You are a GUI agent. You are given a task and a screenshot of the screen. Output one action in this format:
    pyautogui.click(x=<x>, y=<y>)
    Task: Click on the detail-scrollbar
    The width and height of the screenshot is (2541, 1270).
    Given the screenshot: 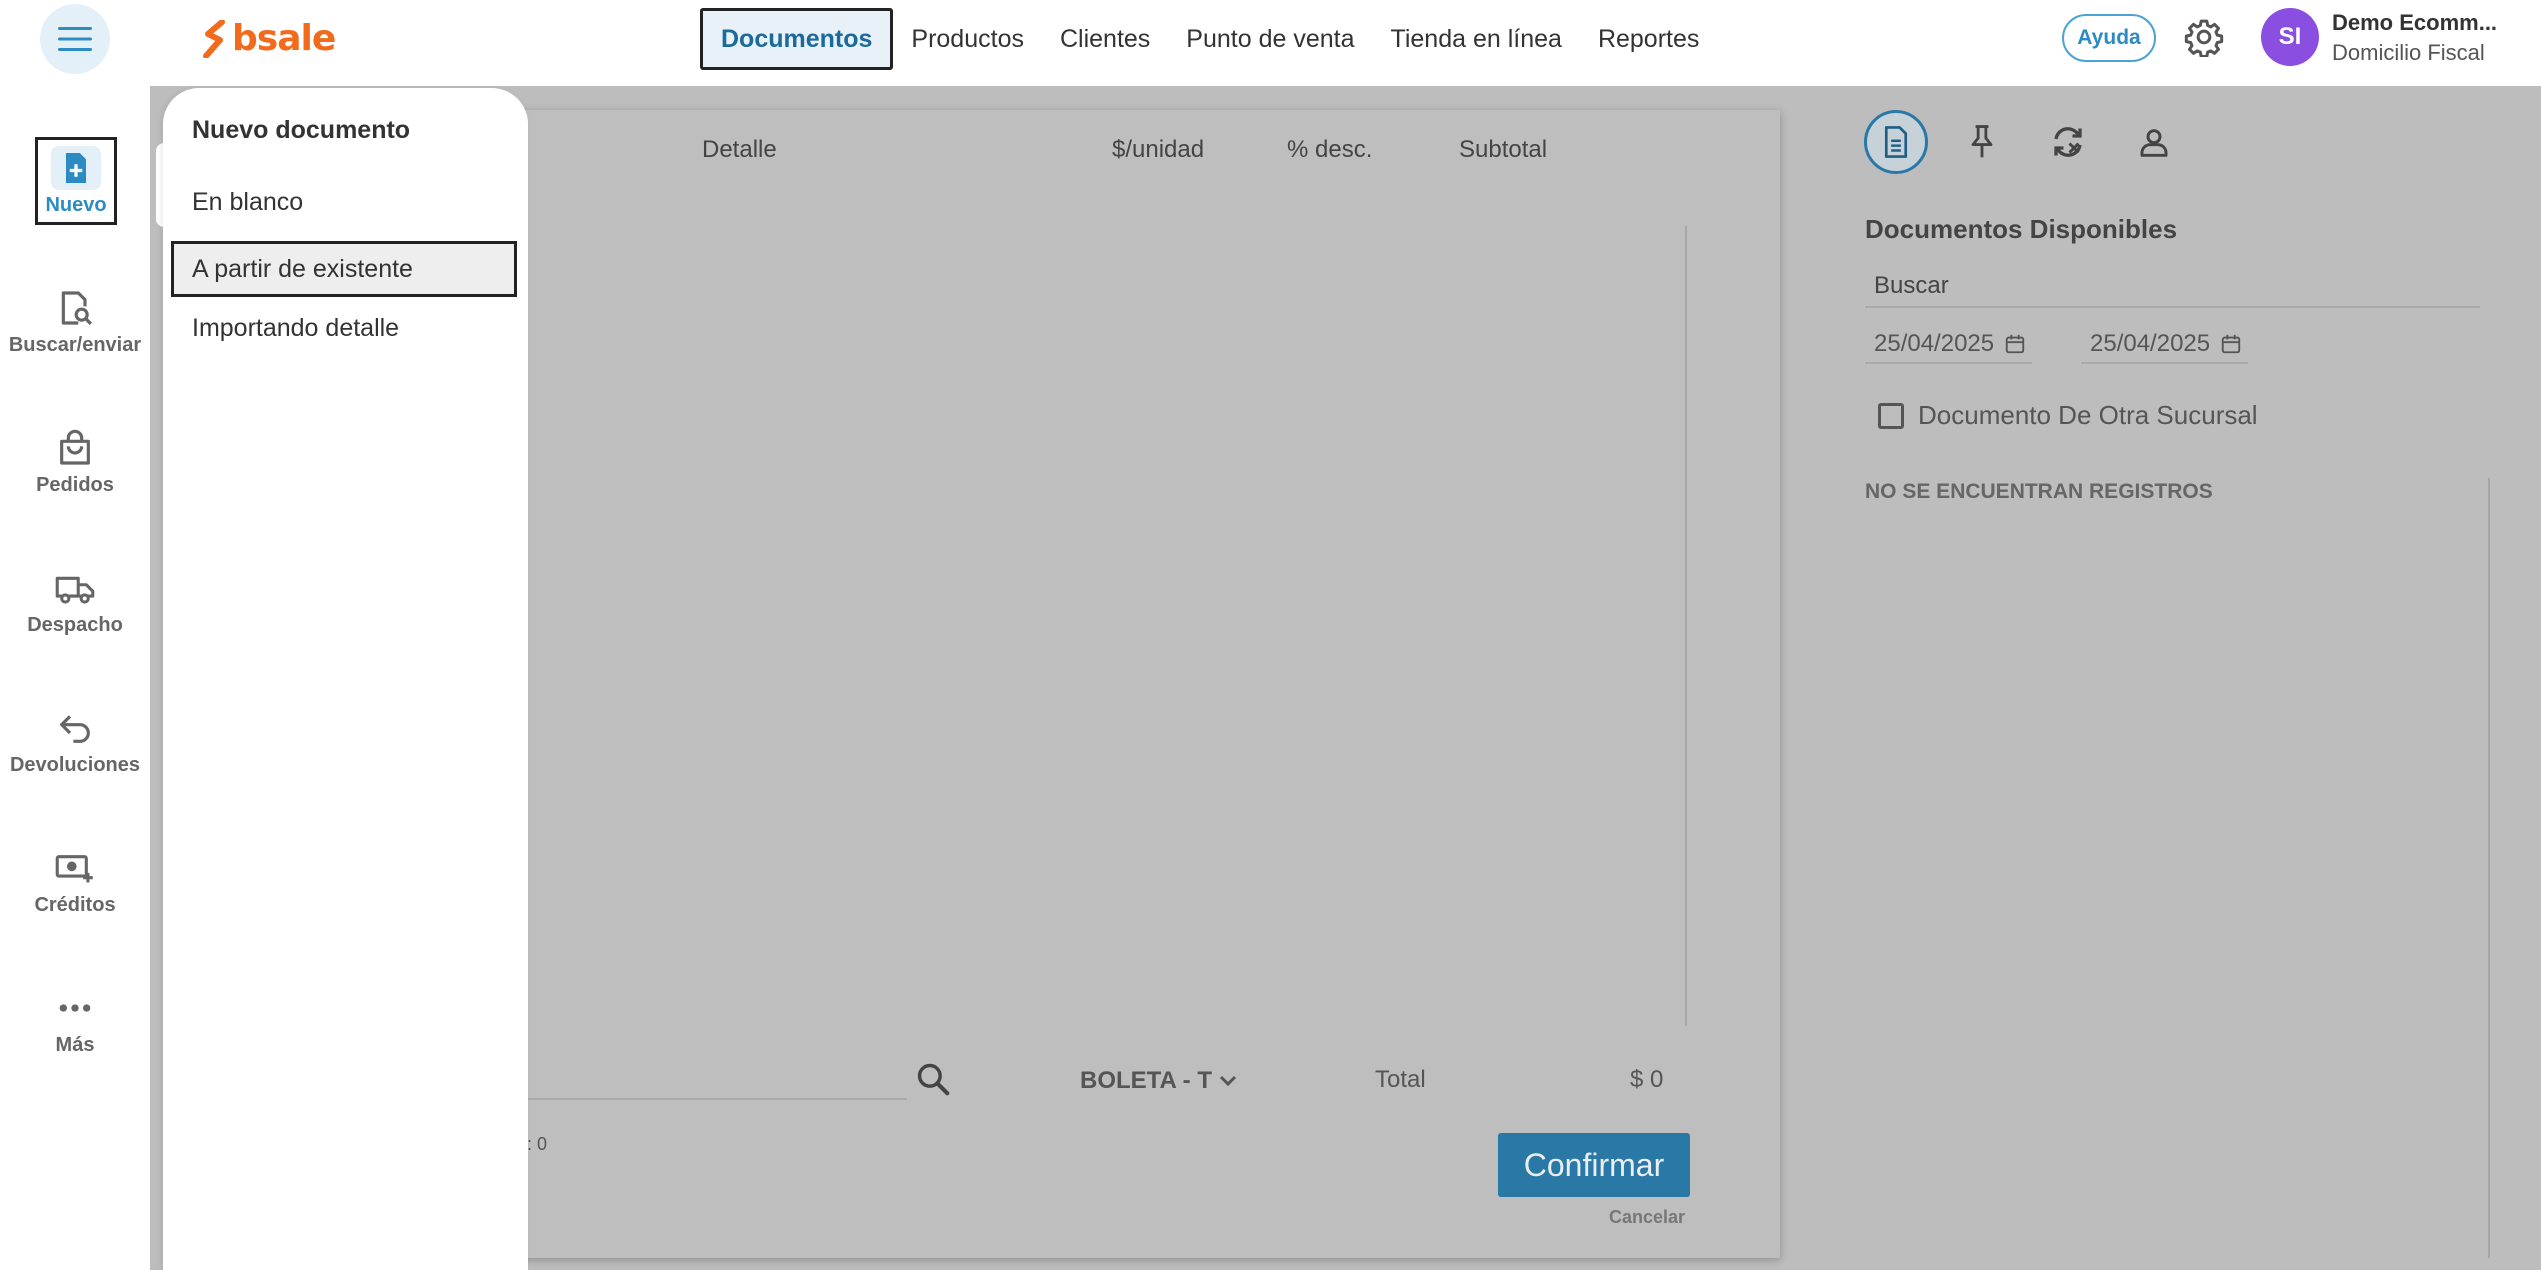 What is the action you would take?
    pyautogui.click(x=1686, y=626)
    